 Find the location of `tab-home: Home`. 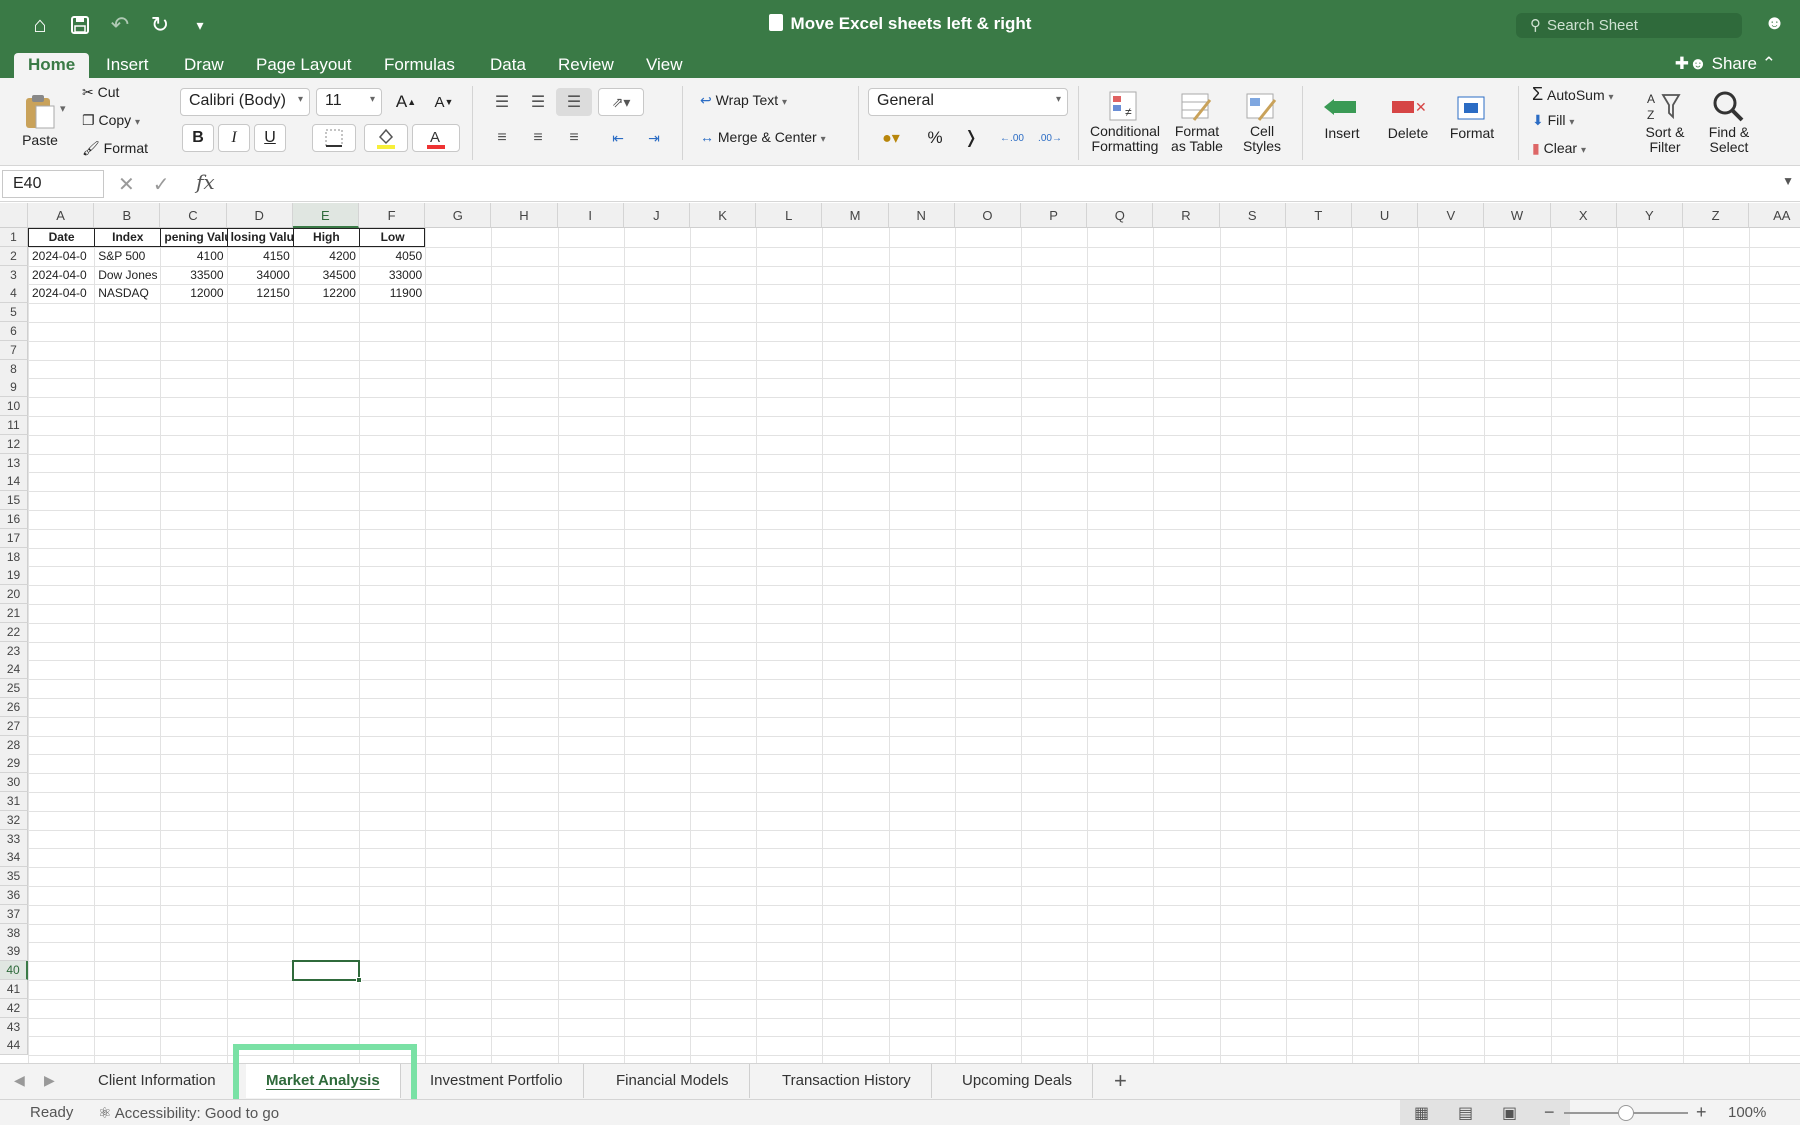

tab-home: Home is located at coordinates (52, 65).